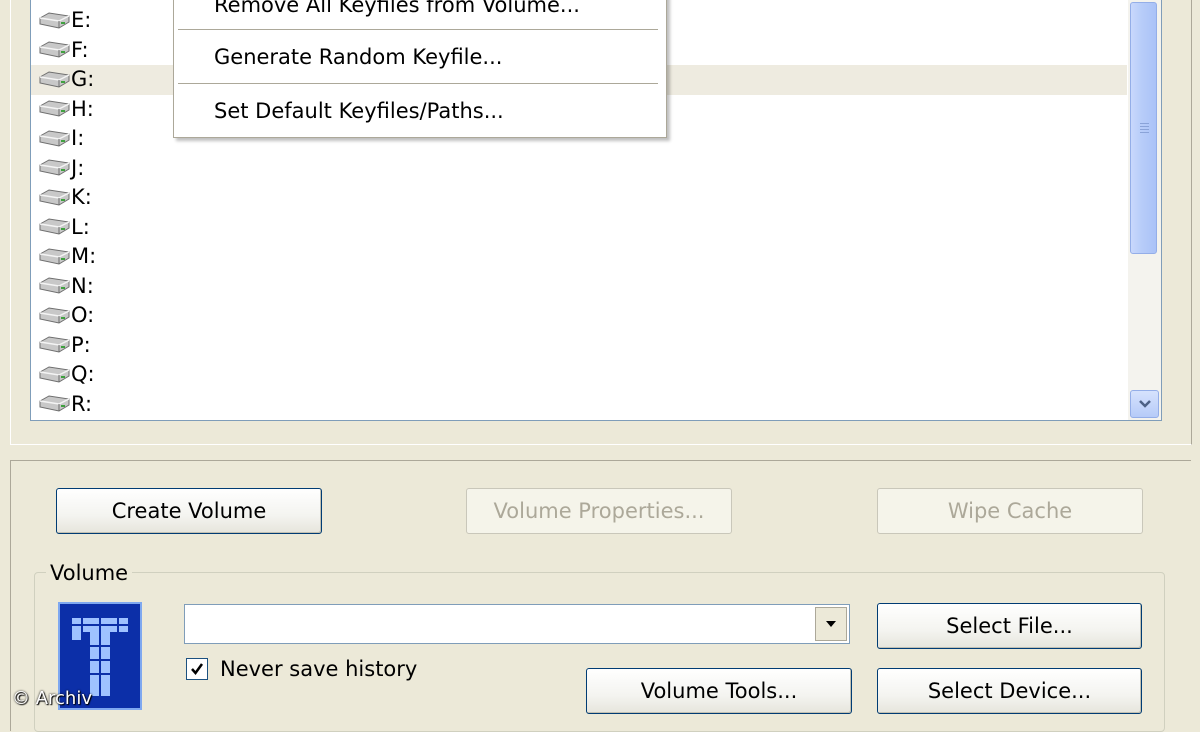 This screenshot has width=1200, height=732. Describe the element at coordinates (78, 138) in the screenshot. I see `drive-letter: I:` at that location.